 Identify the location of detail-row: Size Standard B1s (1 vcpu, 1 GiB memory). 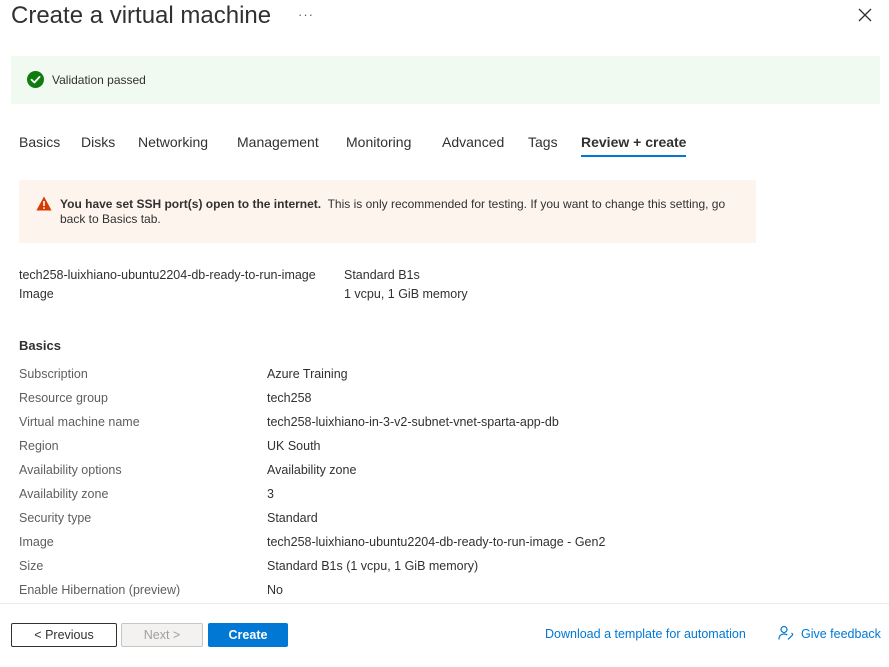
(449, 571).